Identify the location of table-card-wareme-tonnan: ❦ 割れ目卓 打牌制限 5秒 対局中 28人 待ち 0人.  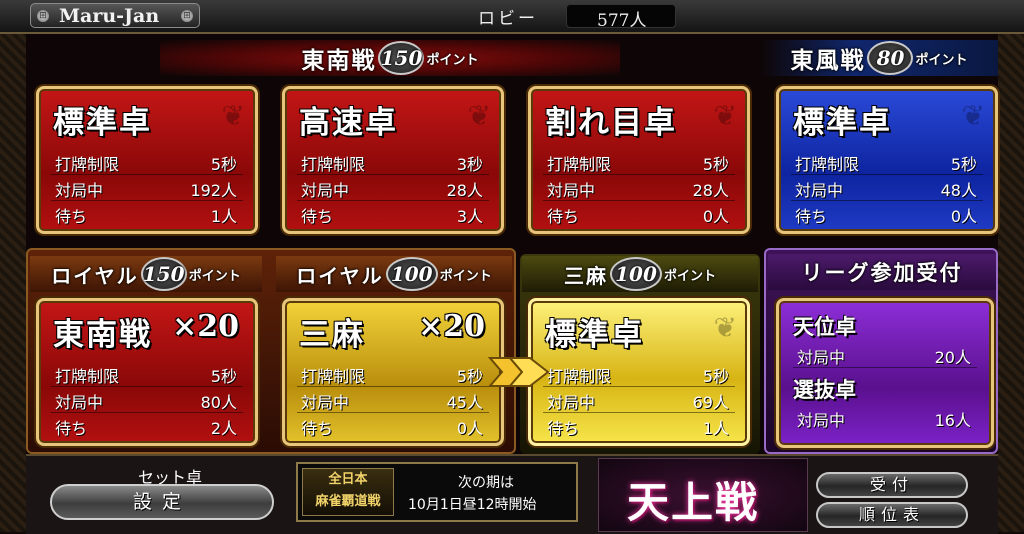
(639, 160).